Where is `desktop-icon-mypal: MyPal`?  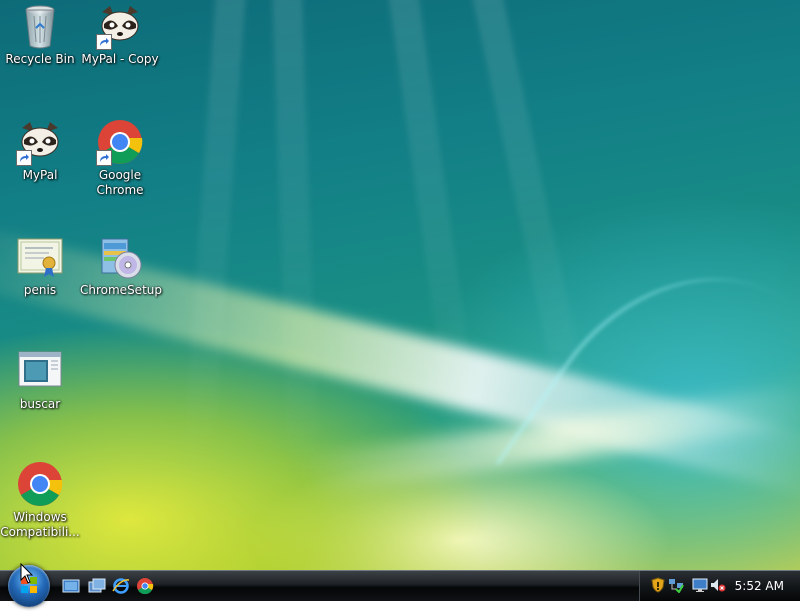
desktop-icon-mypal: MyPal is located at coordinates (40, 150).